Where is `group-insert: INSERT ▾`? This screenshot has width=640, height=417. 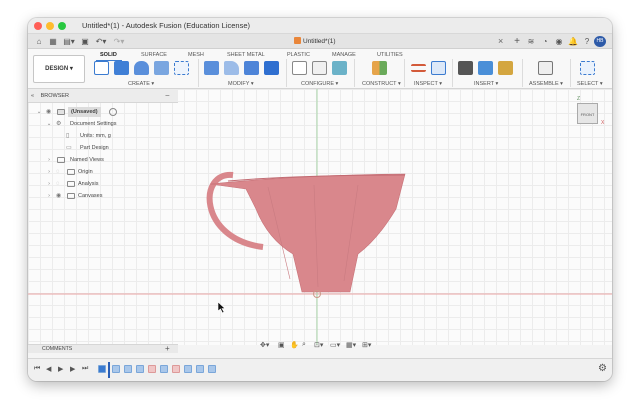 group-insert: INSERT ▾ is located at coordinates (486, 84).